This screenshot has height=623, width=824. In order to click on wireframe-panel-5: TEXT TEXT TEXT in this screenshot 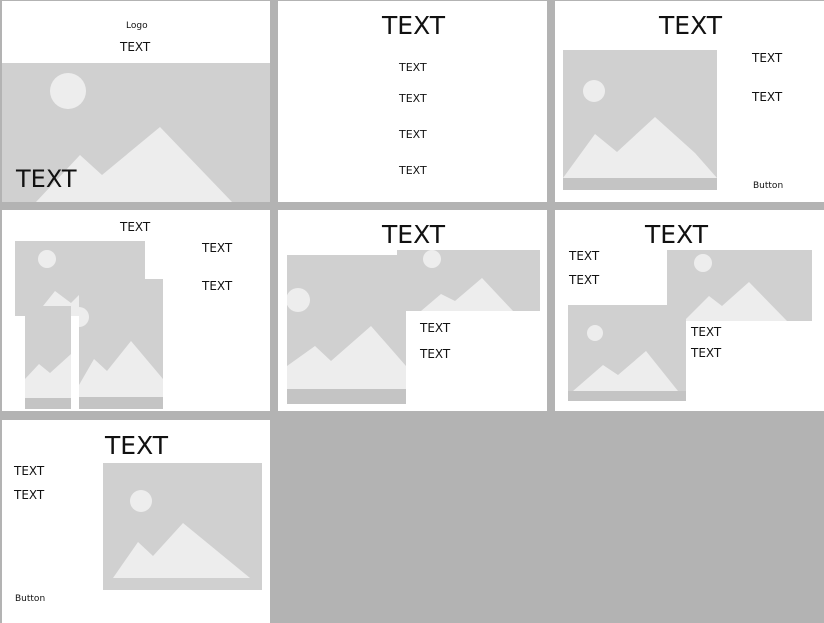, I will do `click(412, 310)`.